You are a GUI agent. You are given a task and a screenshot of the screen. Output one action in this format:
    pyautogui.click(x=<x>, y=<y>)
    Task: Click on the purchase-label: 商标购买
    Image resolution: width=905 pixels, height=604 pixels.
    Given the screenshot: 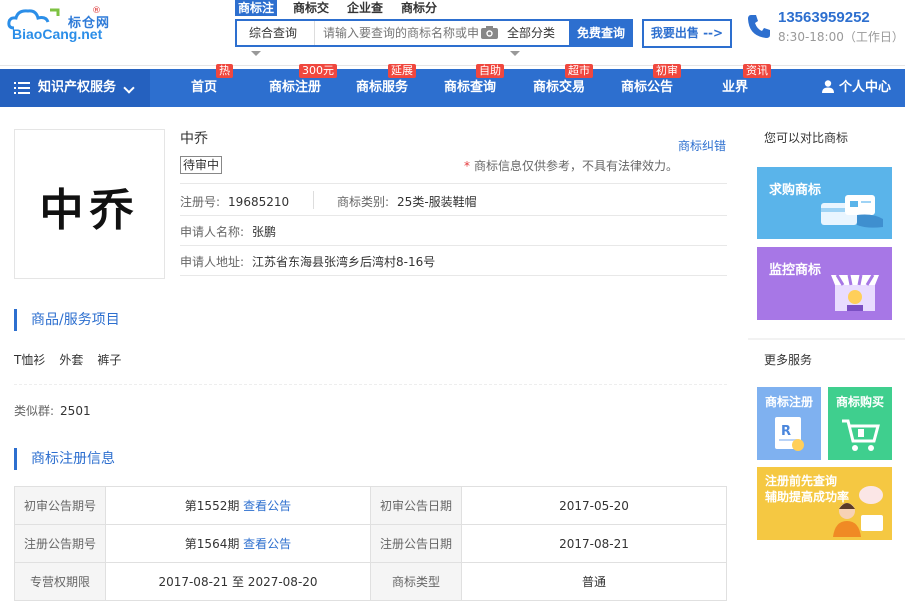 What is the action you would take?
    pyautogui.click(x=859, y=402)
    